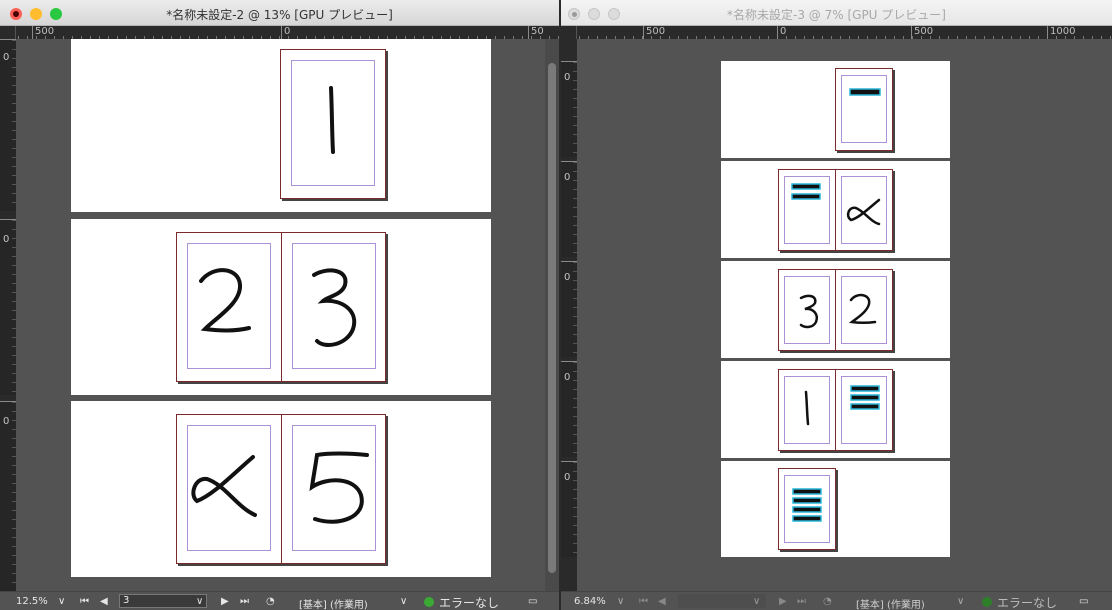 Image resolution: width=1112 pixels, height=610 pixels. What do you see at coordinates (552, 318) in the screenshot?
I see `scrollbar-thumb` at bounding box center [552, 318].